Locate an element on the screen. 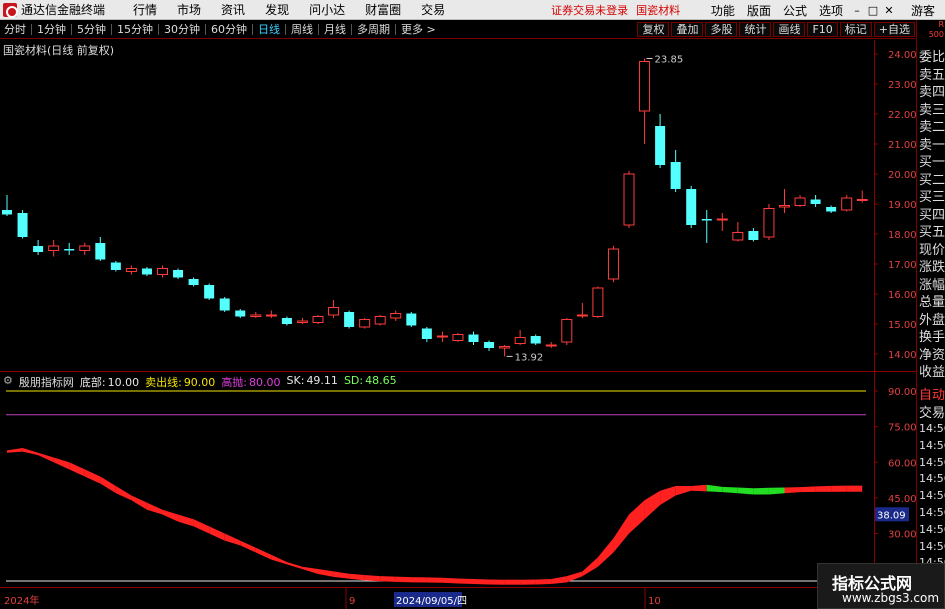  panel-badge: R 500 is located at coordinates (931, 31).